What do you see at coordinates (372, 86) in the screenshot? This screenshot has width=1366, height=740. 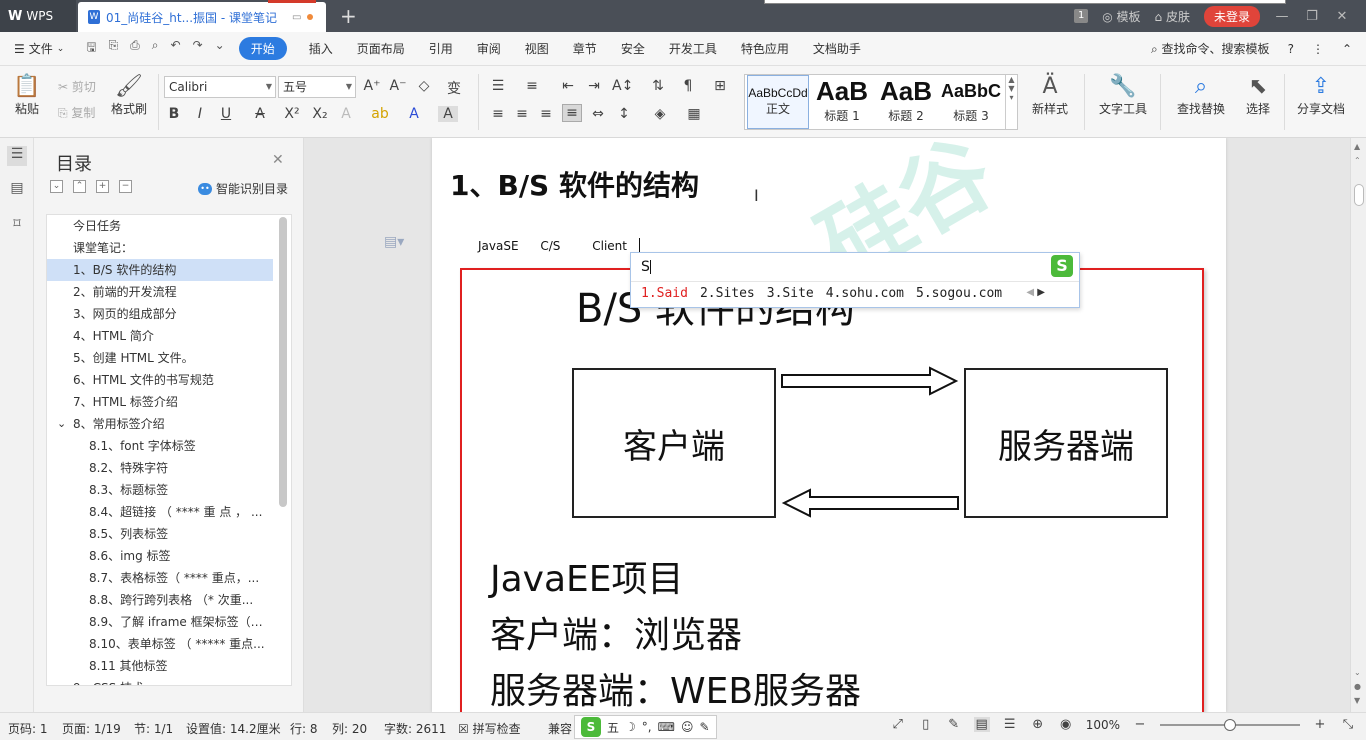 I see `grow-font-icon: A⁺` at bounding box center [372, 86].